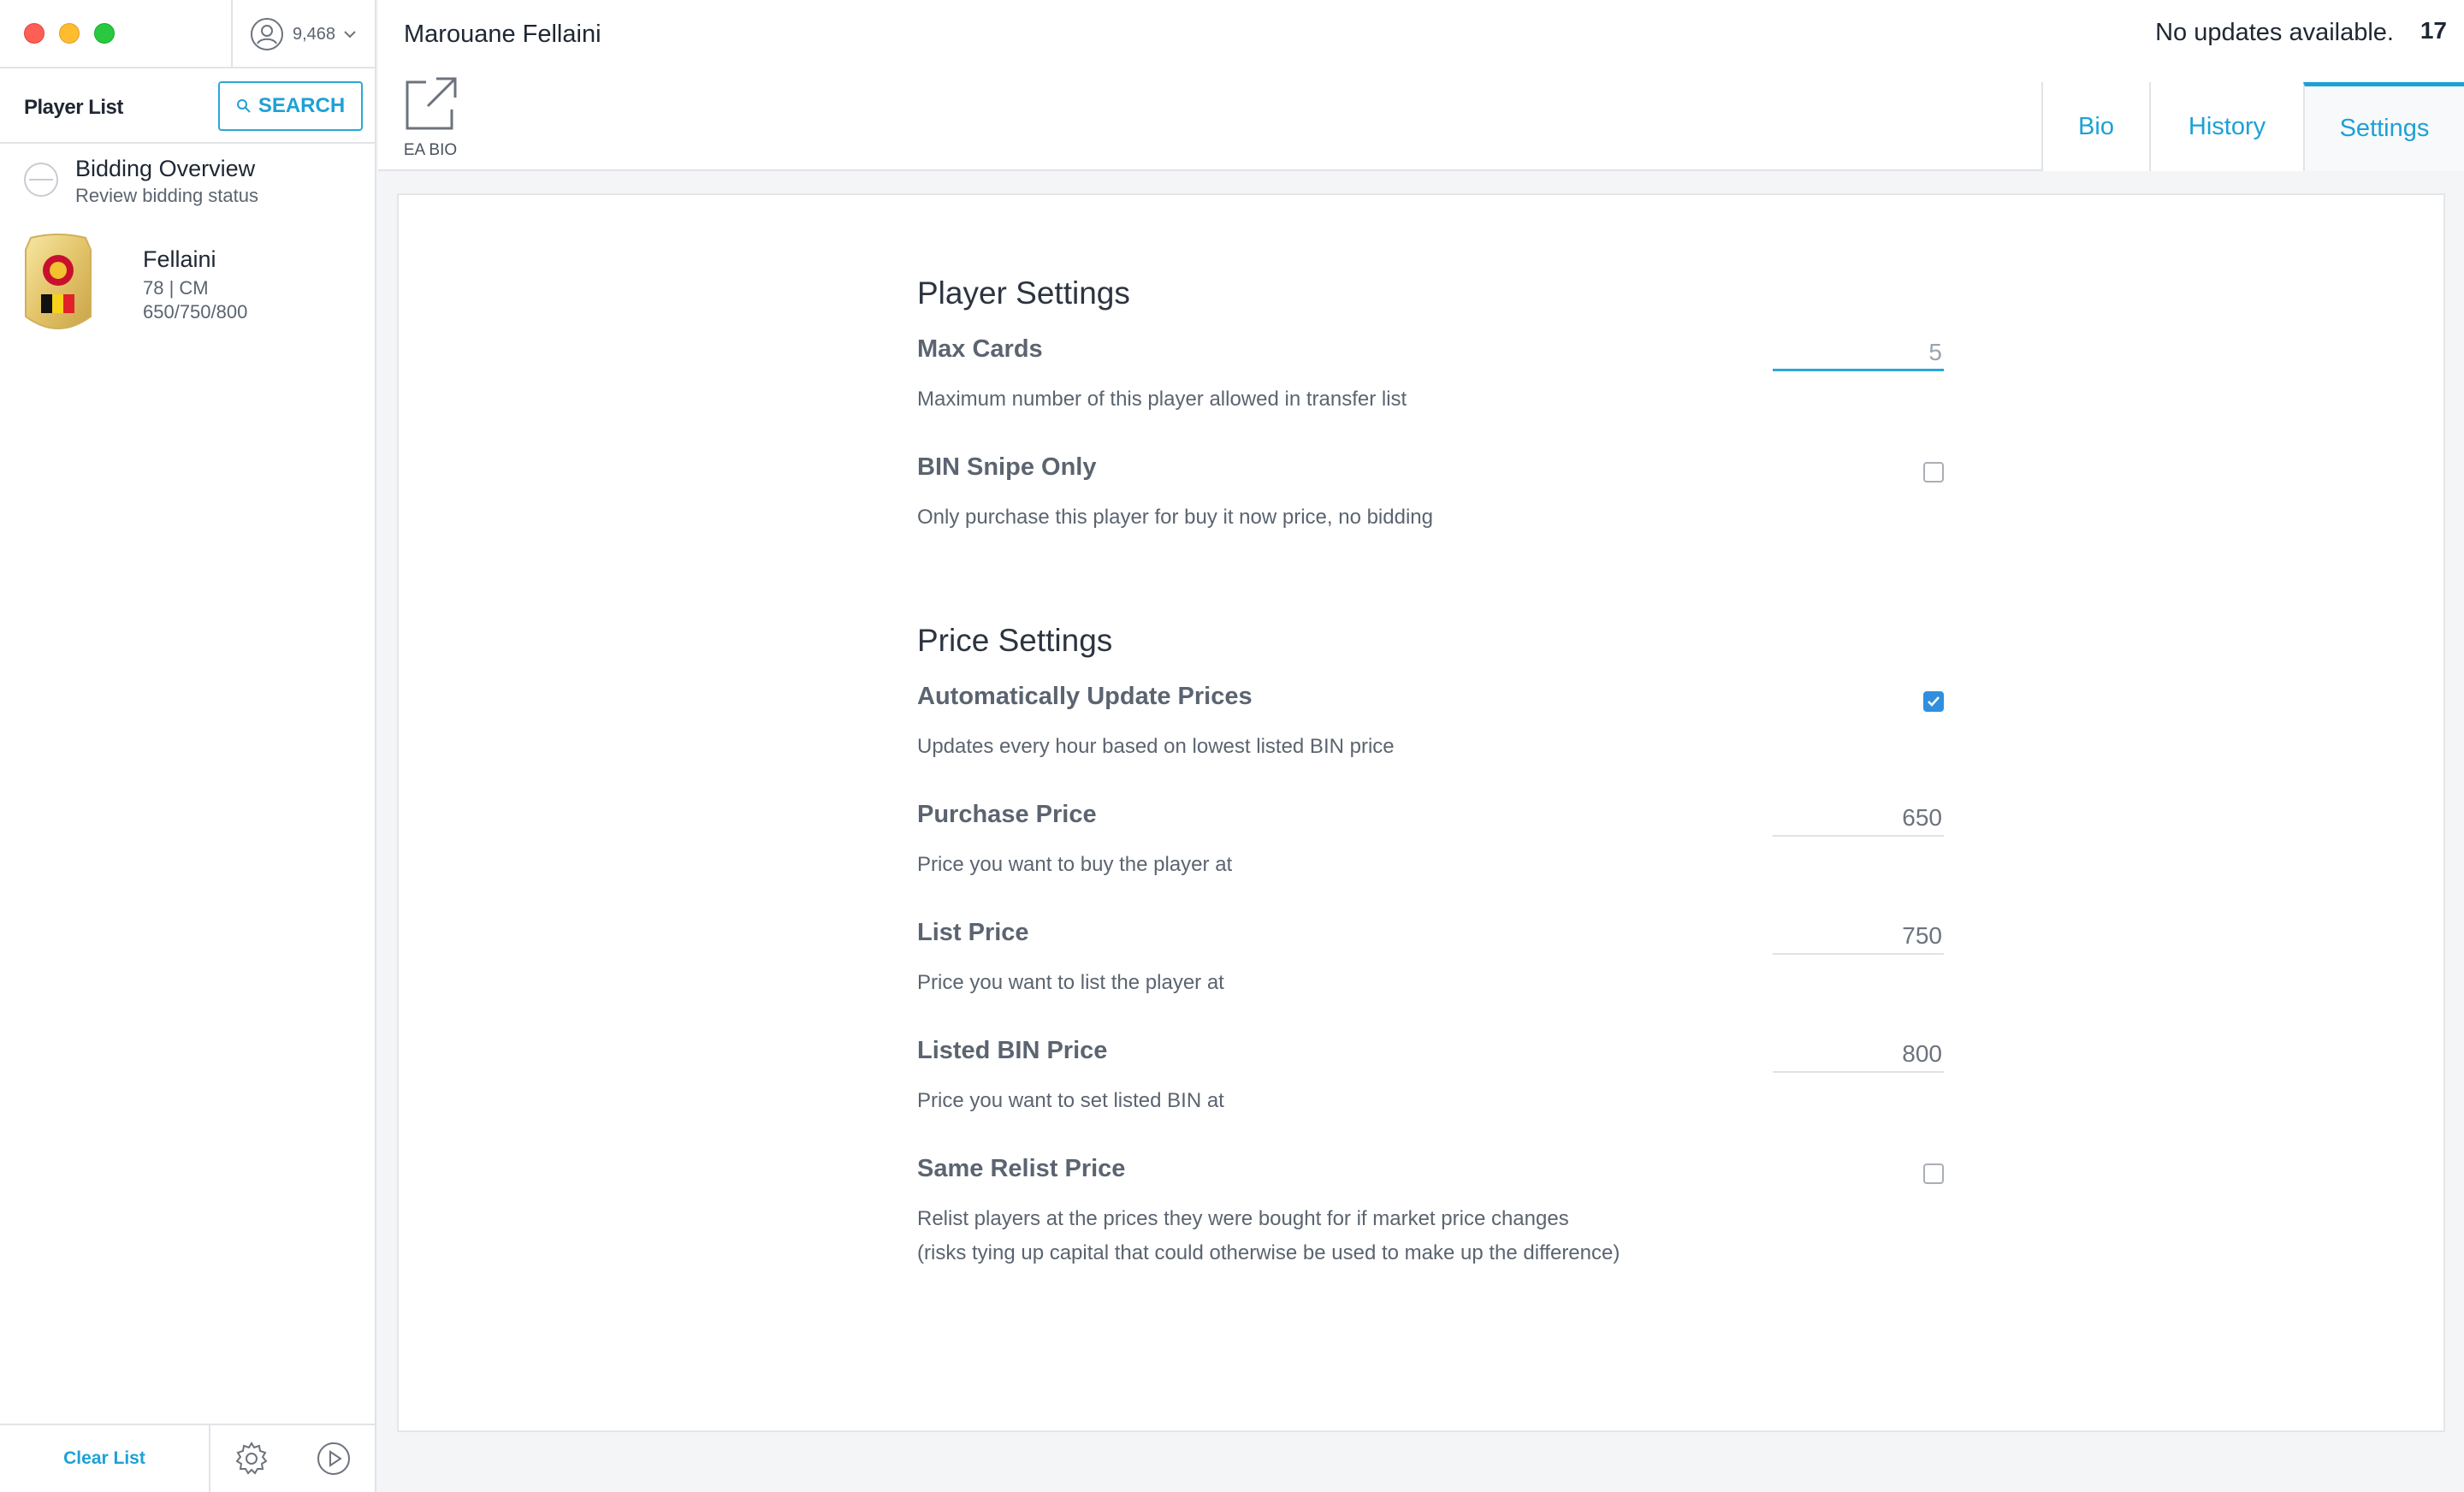 The width and height of the screenshot is (2464, 1492). I want to click on page-title: Marouane Fellaini, so click(502, 34).